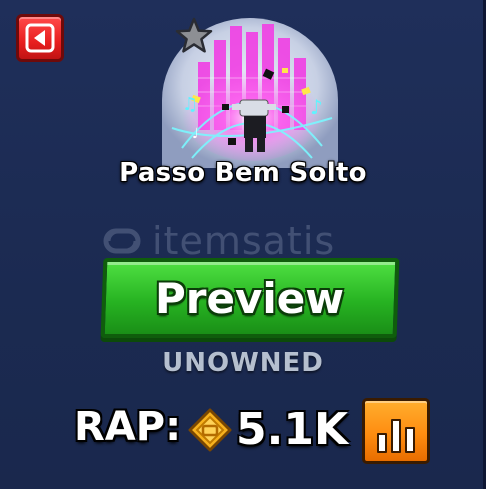 This screenshot has height=489, width=486. I want to click on watermark-text: itemsatis, so click(244, 241).